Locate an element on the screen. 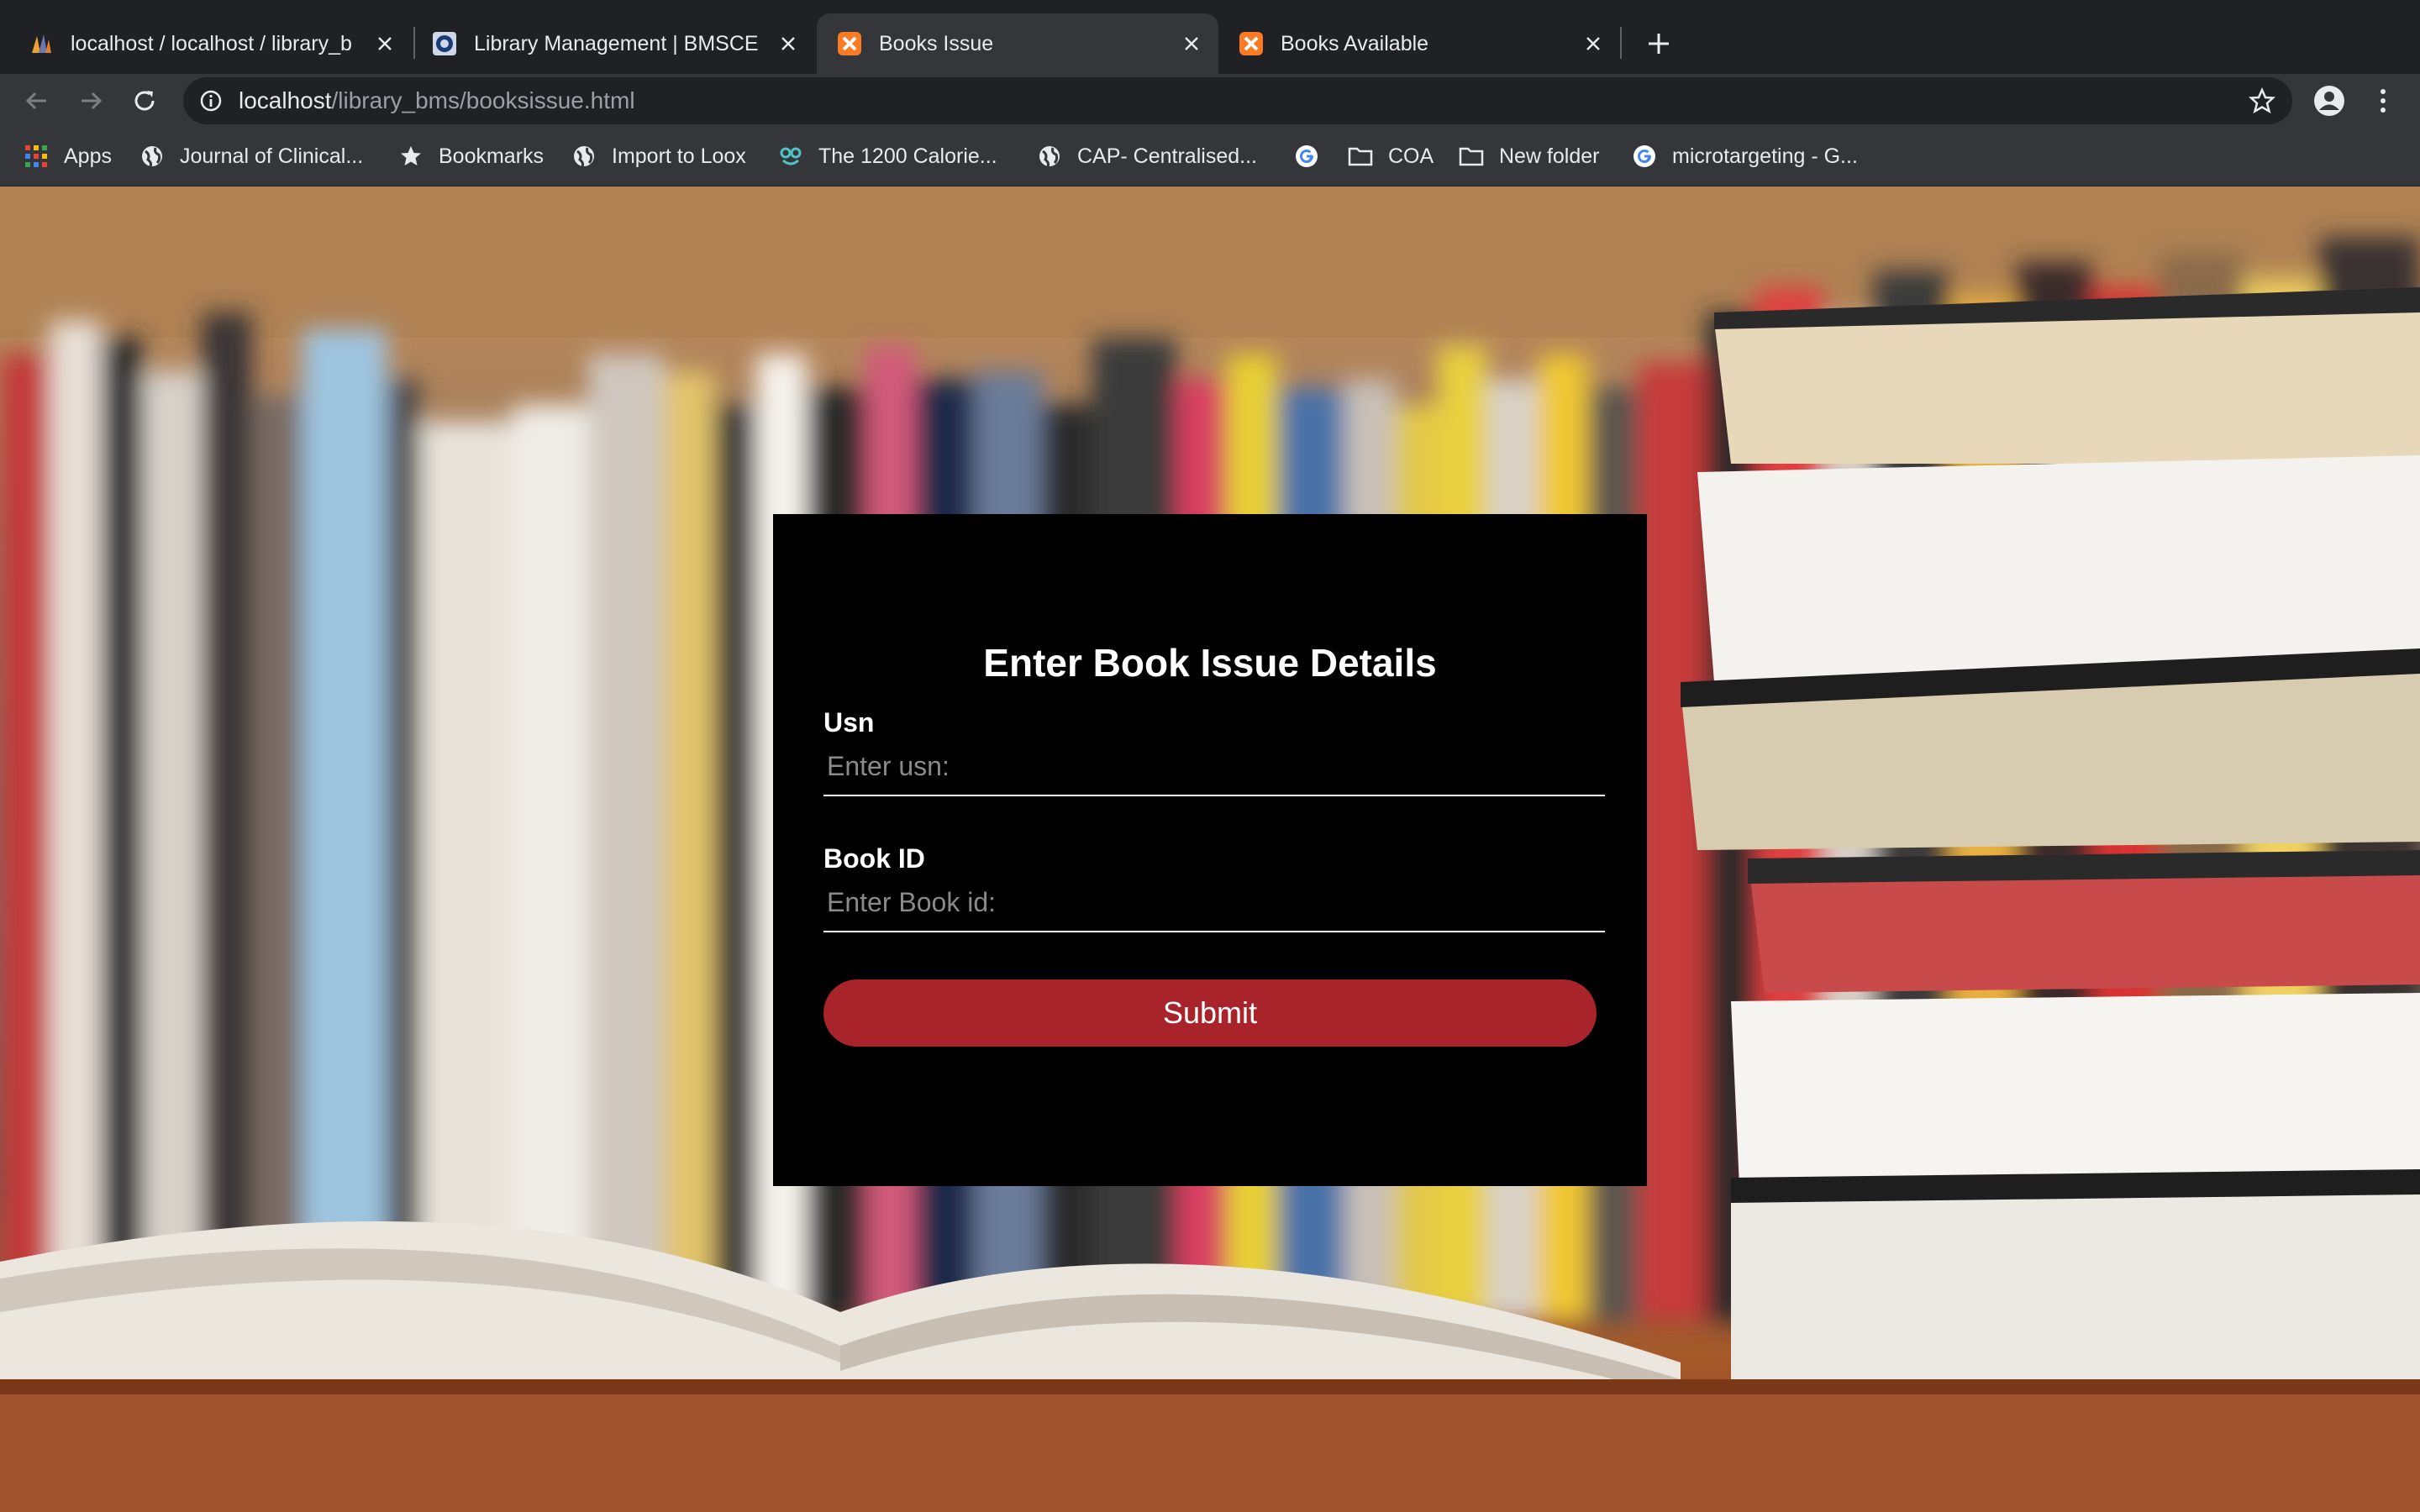 The image size is (2420, 1512). account-icon is located at coordinates (2329, 101).